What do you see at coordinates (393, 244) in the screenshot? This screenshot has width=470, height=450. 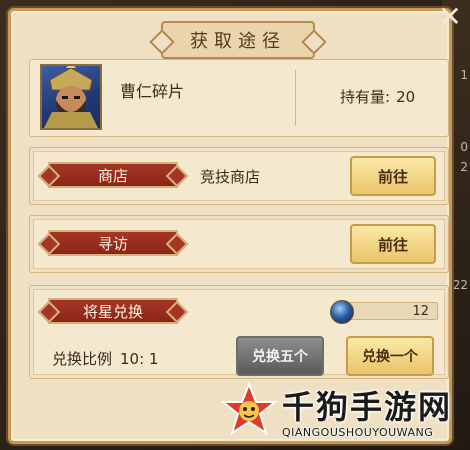 I see `go-button-visit: 前往` at bounding box center [393, 244].